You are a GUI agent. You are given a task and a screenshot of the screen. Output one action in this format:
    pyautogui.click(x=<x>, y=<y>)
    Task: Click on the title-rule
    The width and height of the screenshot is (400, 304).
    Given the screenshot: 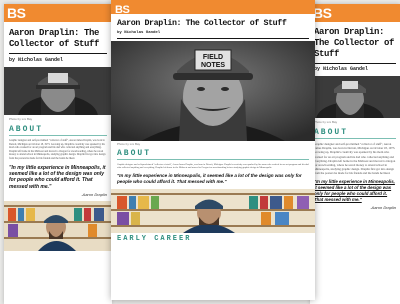 What is the action you would take?
    pyautogui.click(x=213, y=38)
    